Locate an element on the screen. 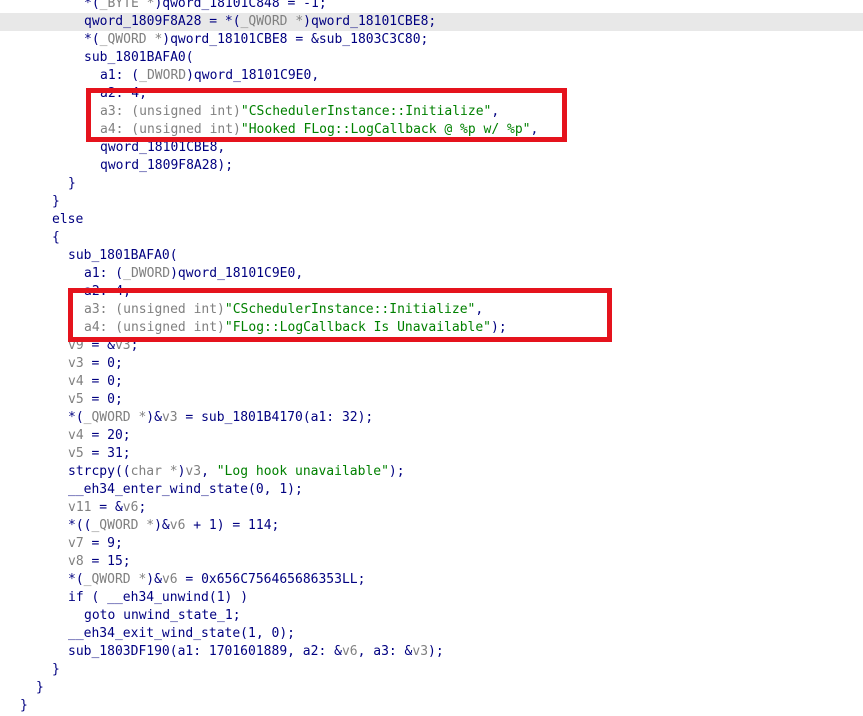  code-line: *(_QWORD *)&v3 = sub_1801B4170(a1: 32); is located at coordinates (431, 418).